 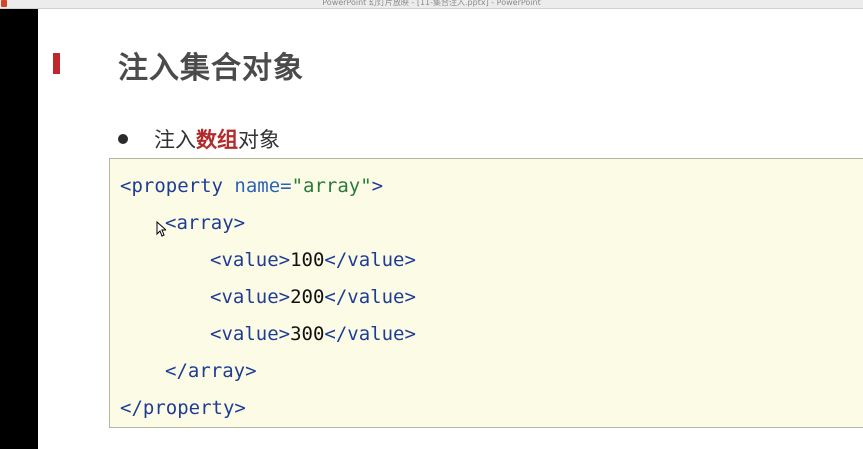 What do you see at coordinates (123, 139) in the screenshot?
I see `bullet-dot-icon` at bounding box center [123, 139].